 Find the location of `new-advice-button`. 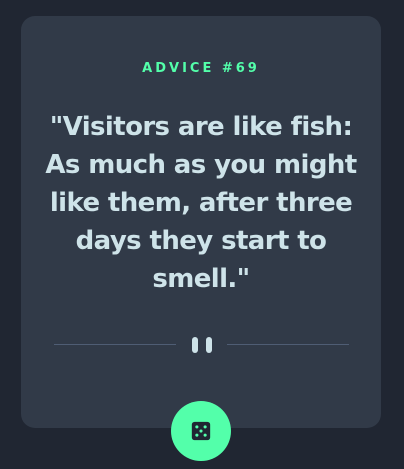

new-advice-button is located at coordinates (201, 431).